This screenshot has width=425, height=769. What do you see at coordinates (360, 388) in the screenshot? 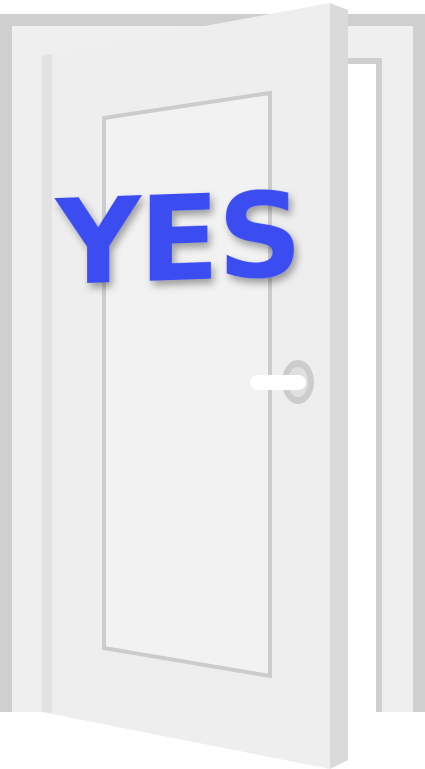
I see `door-opening-light` at bounding box center [360, 388].